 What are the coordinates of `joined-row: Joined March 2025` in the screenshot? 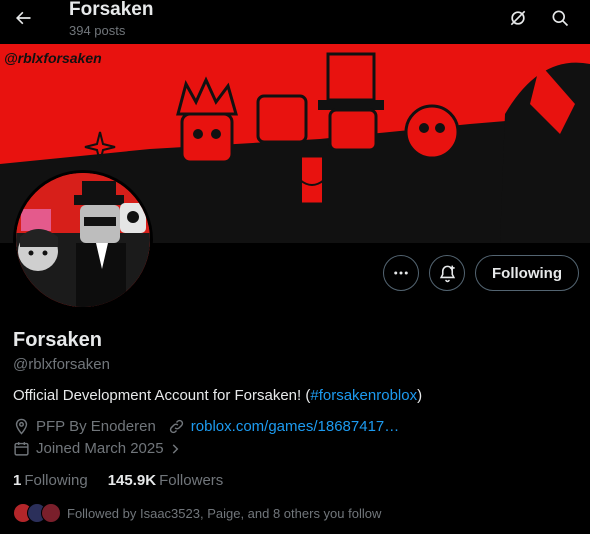 It's located at (106, 448).